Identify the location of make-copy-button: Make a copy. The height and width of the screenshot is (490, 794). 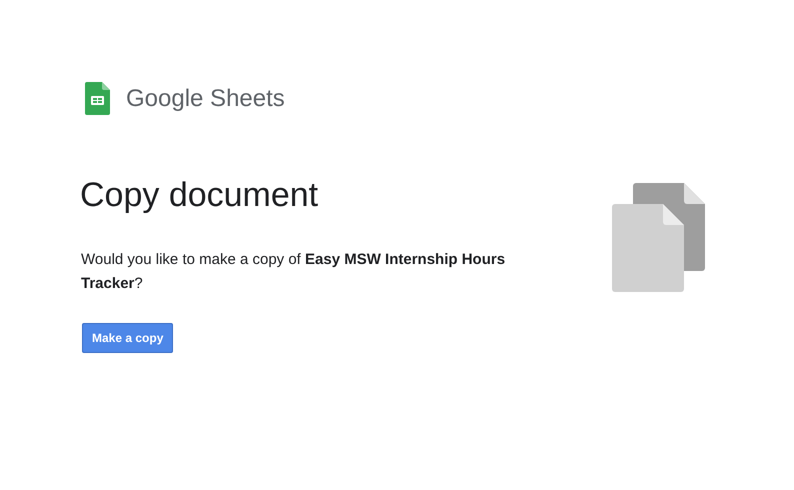
(128, 338).